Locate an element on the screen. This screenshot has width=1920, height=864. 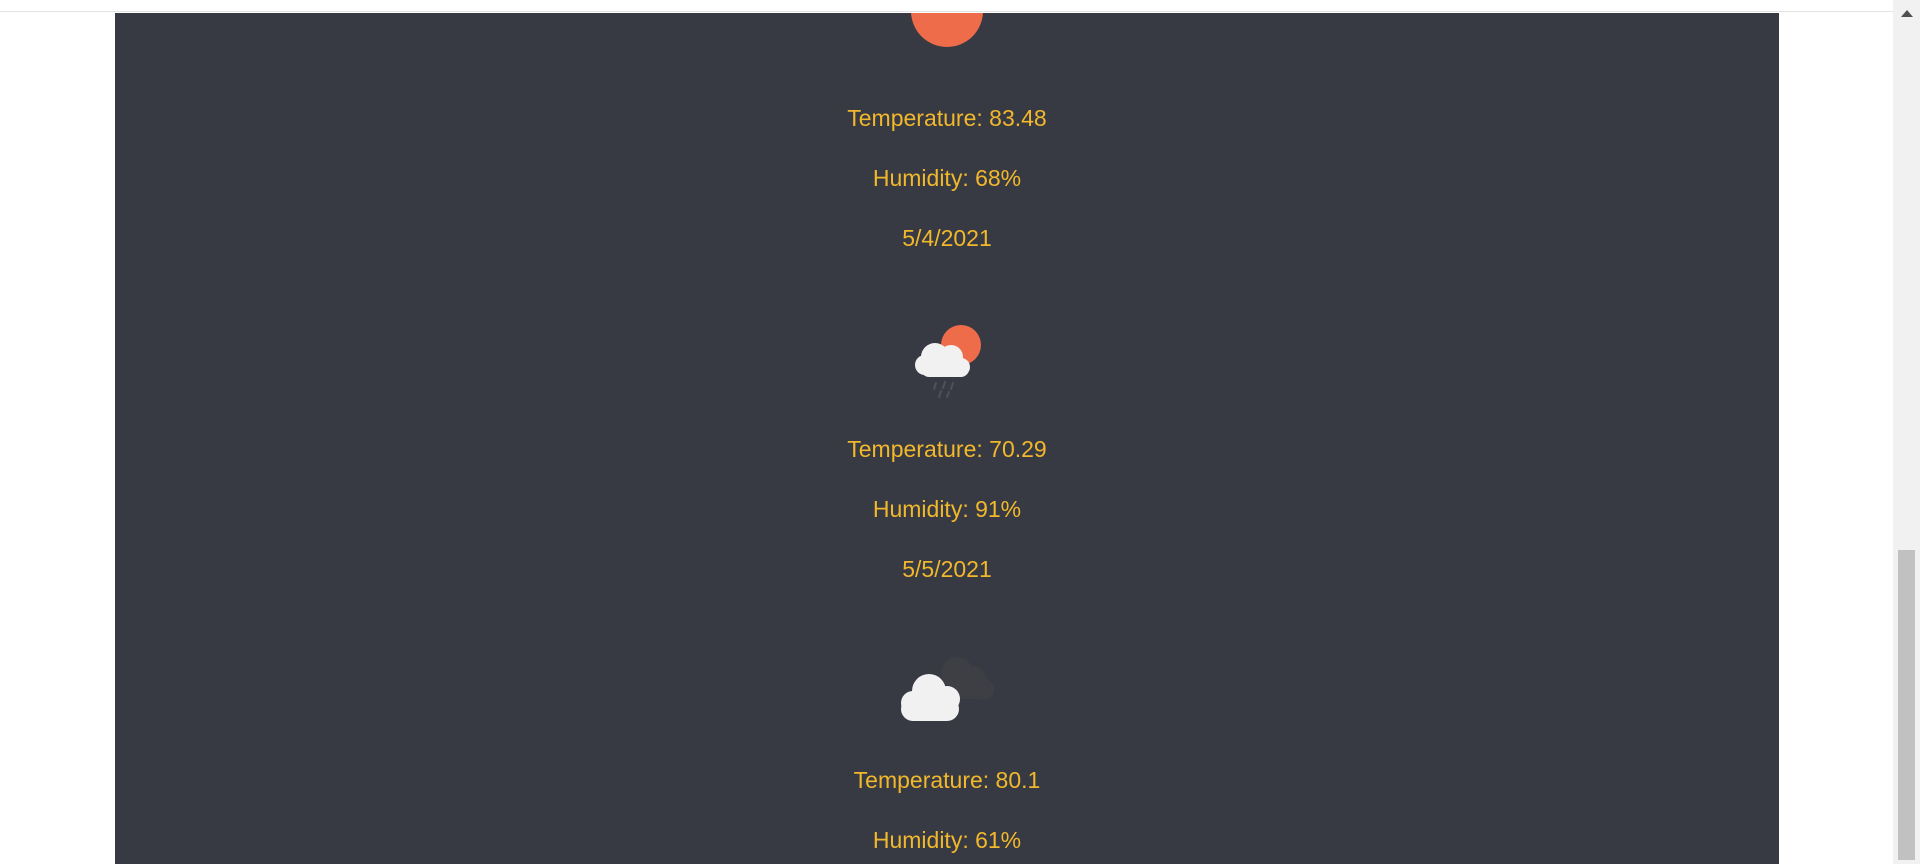
forecast-humidity: Humidity: 61% is located at coordinates (947, 840).